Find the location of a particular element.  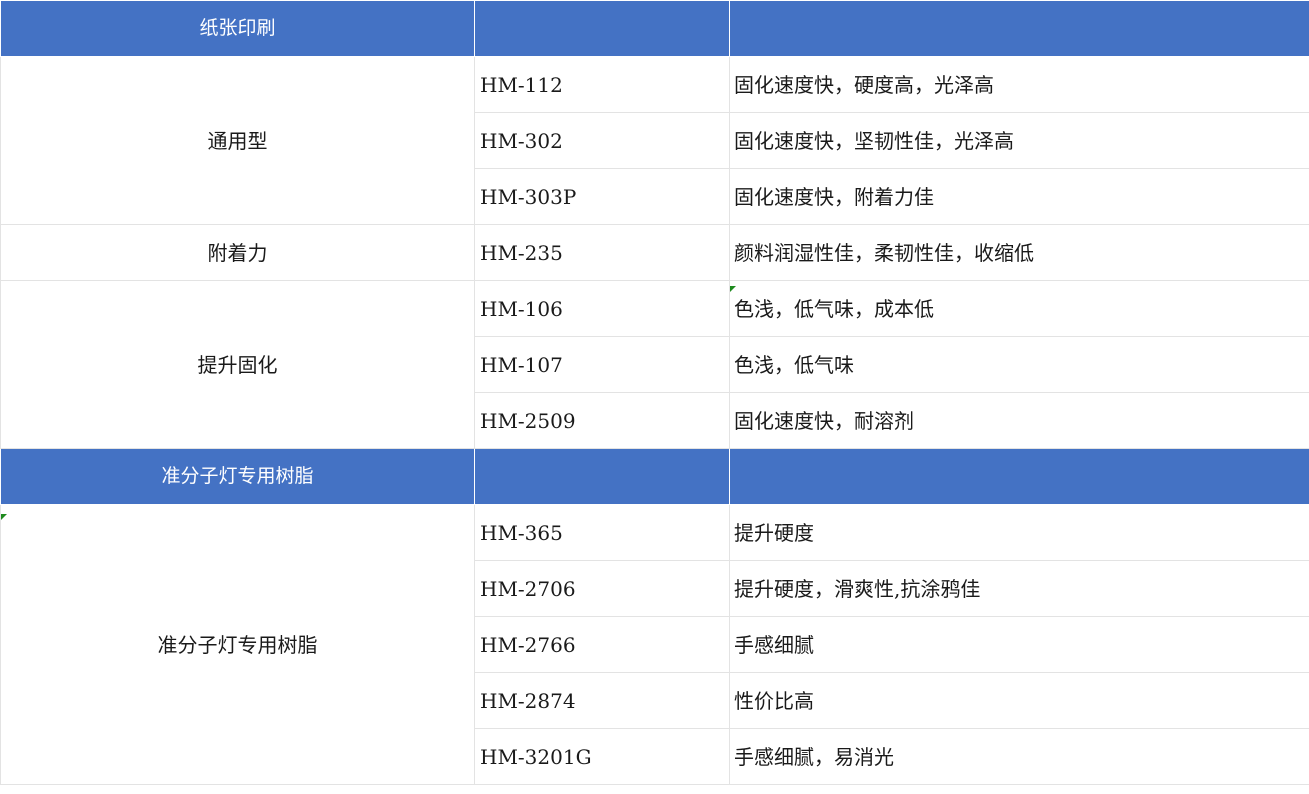

product-code-cell: HM-2509 is located at coordinates (602, 420).